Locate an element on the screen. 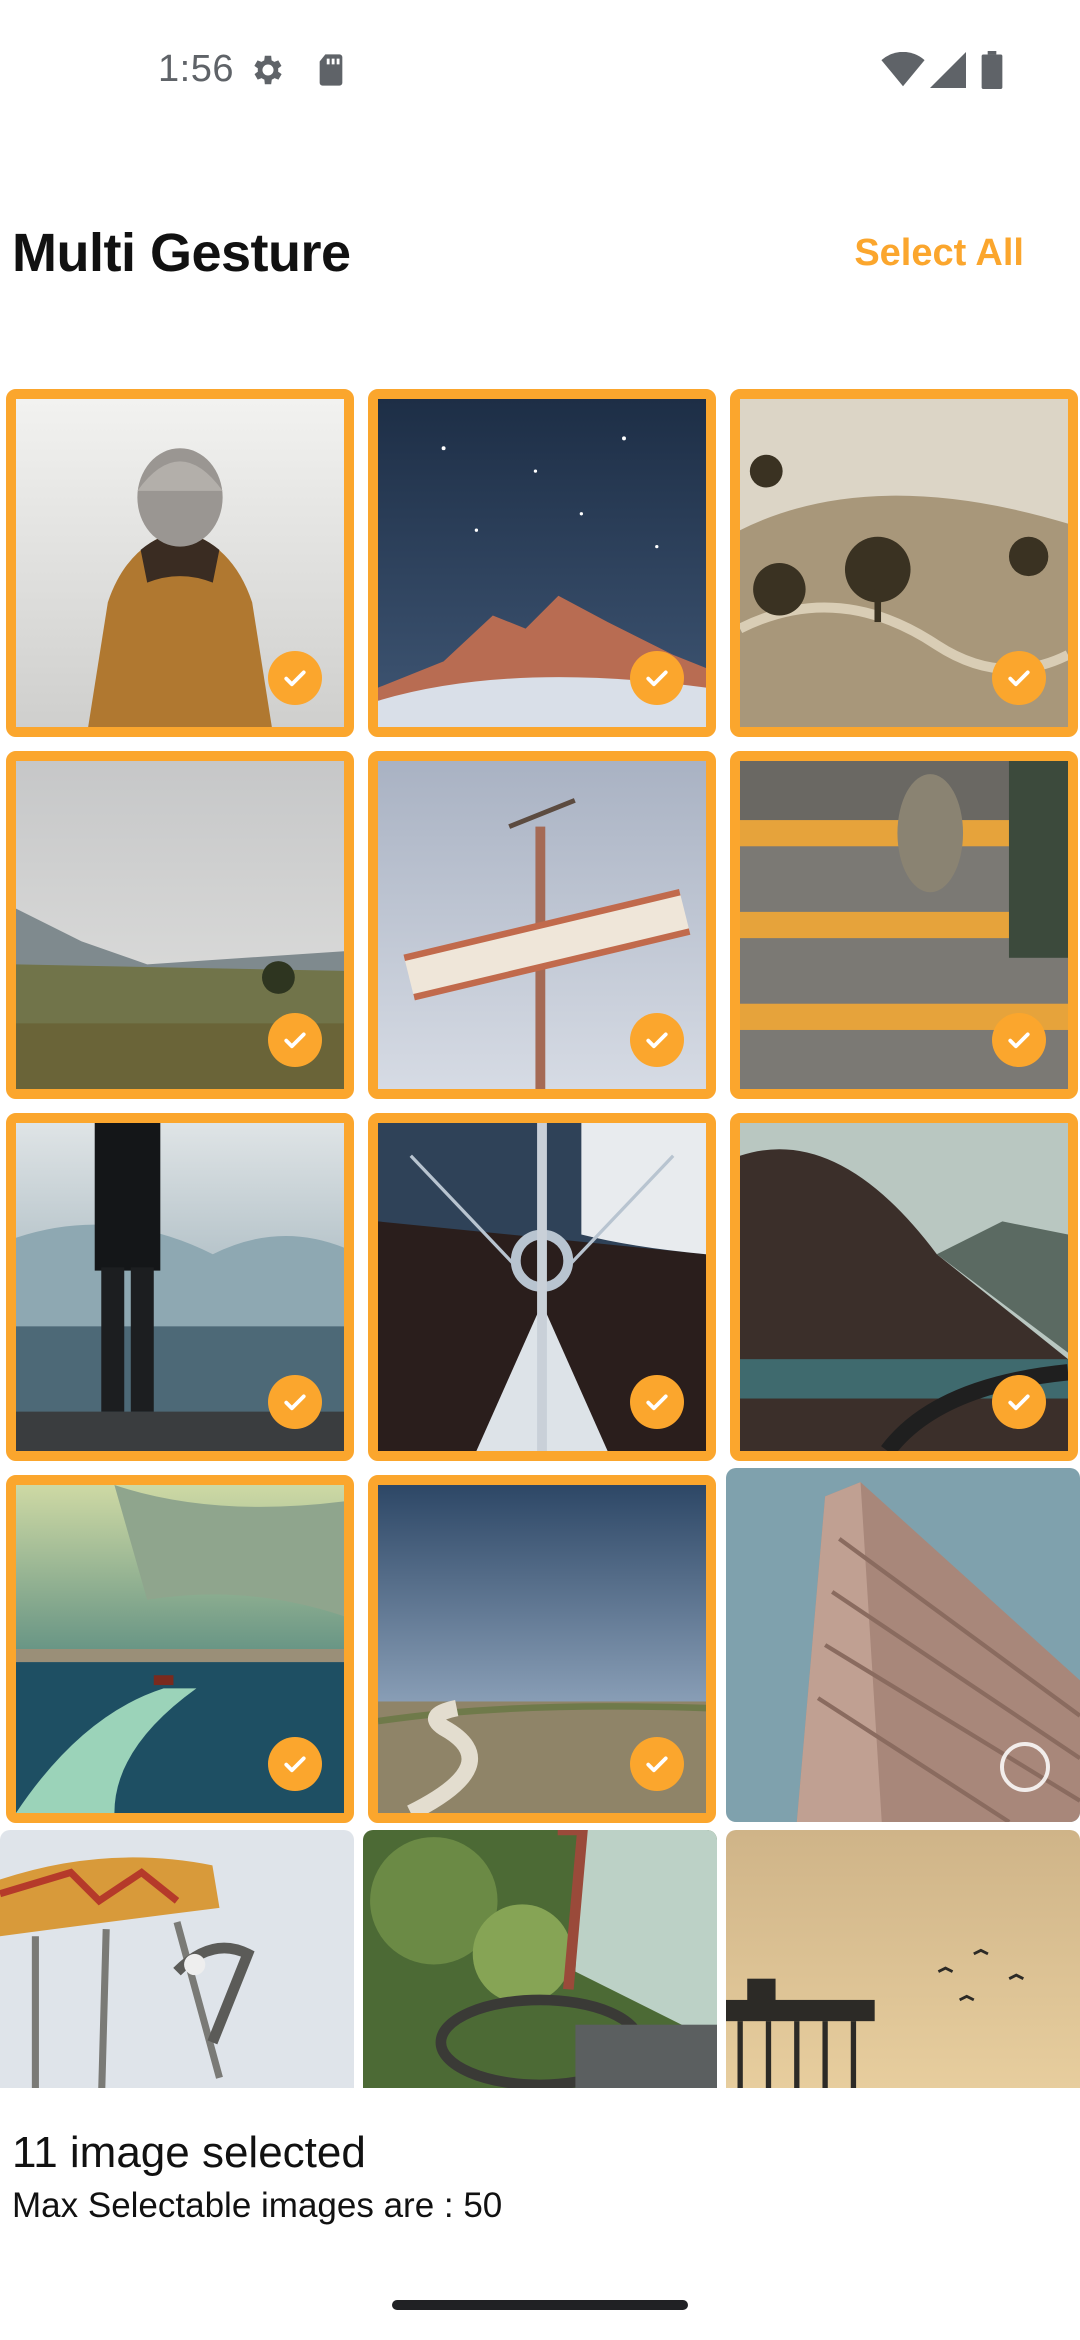  image-tile-grassy-valley is located at coordinates (180, 925).